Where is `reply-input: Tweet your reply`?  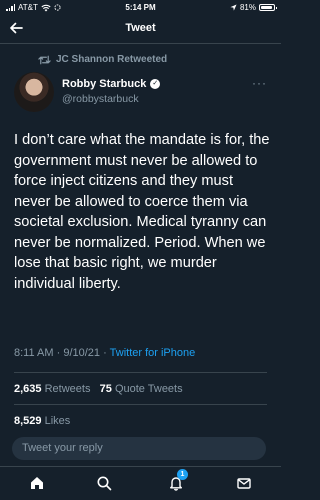 reply-input: Tweet your reply is located at coordinates (139, 448).